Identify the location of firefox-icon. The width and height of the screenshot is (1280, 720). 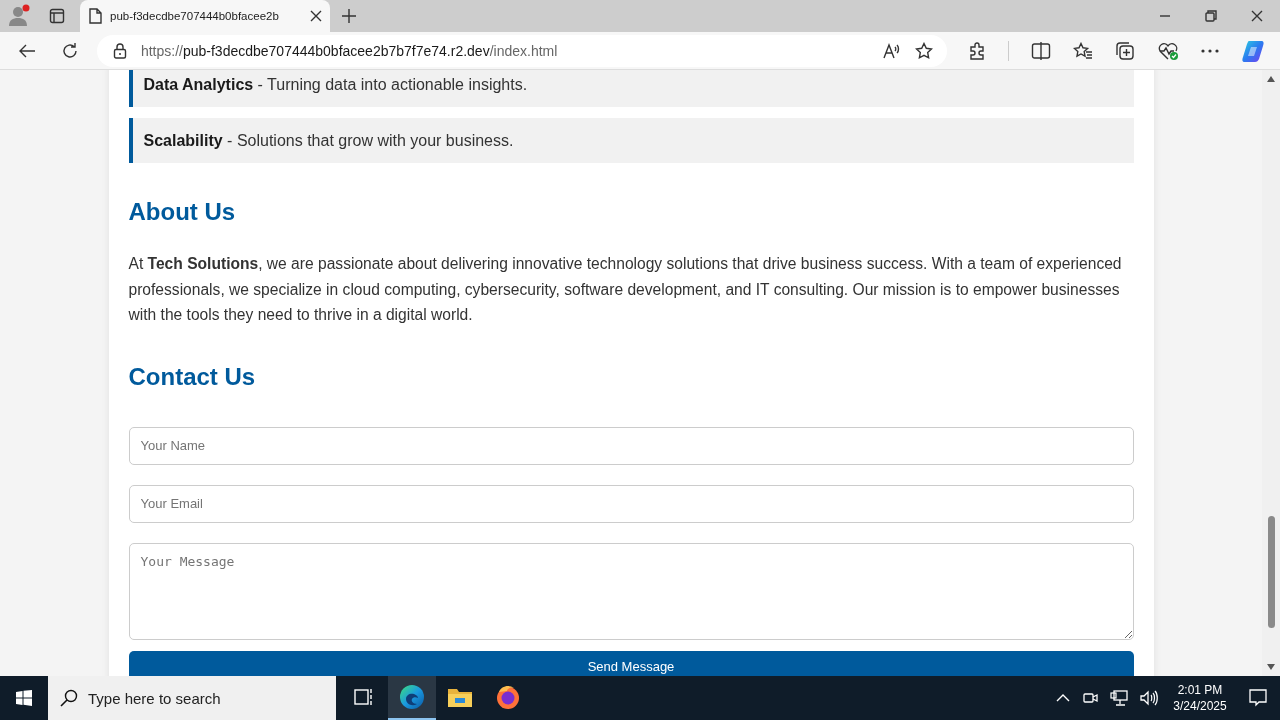
(508, 697).